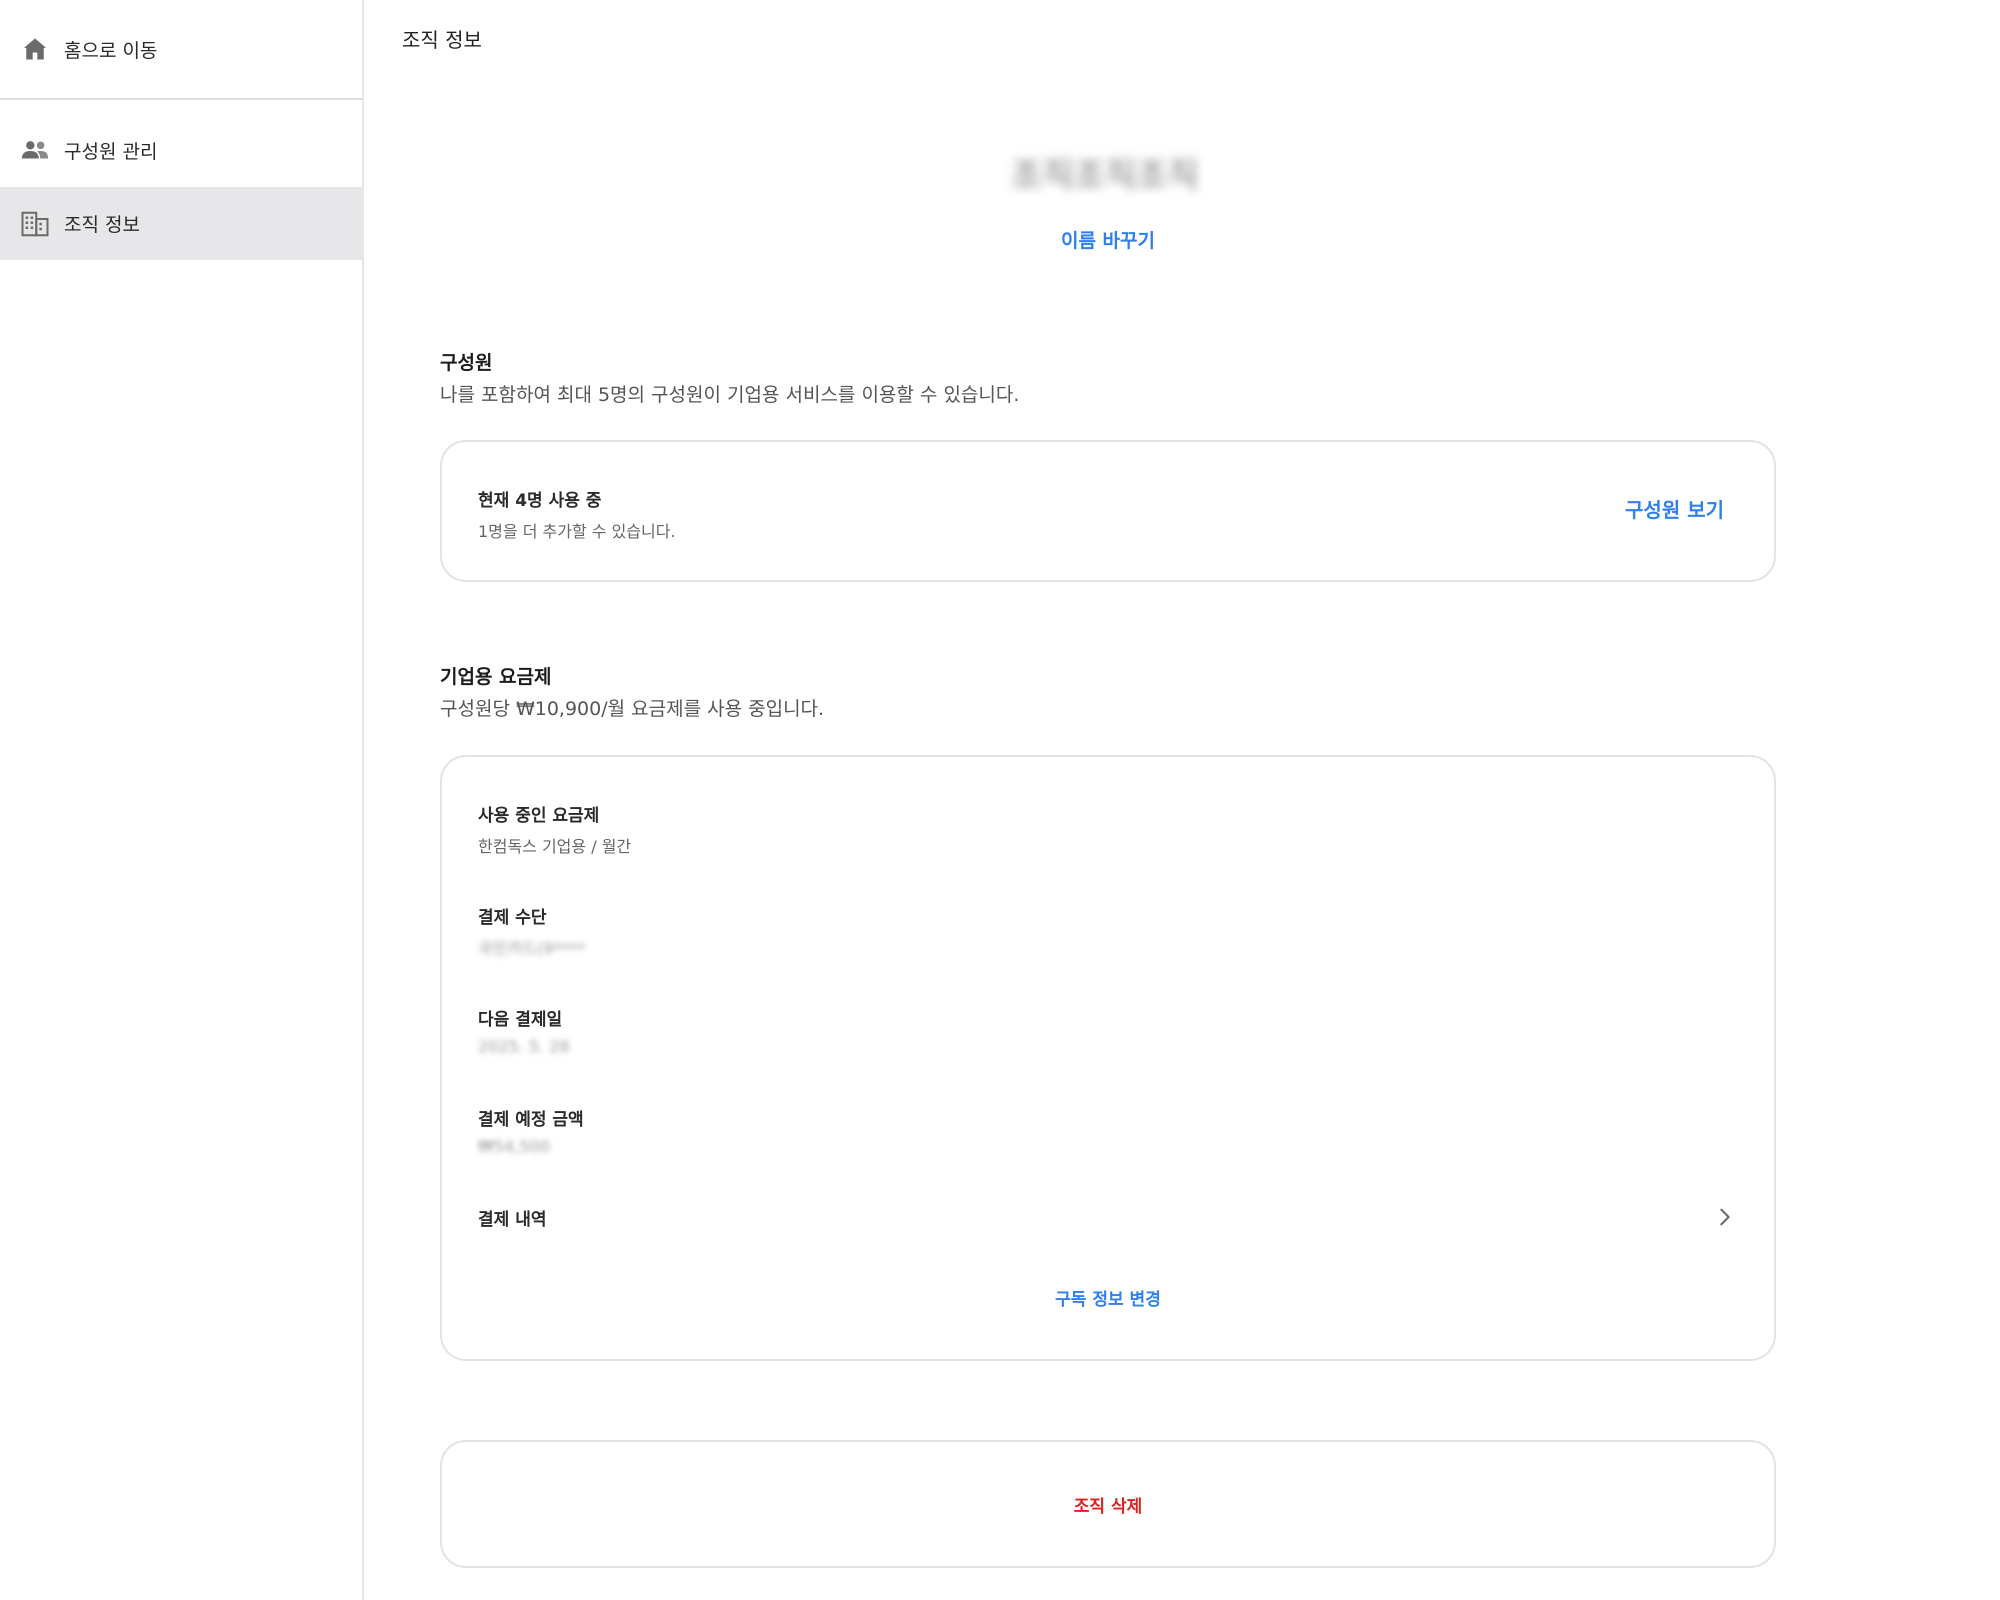  I want to click on sidebar-item-org-info: 조직 정보, so click(181, 223).